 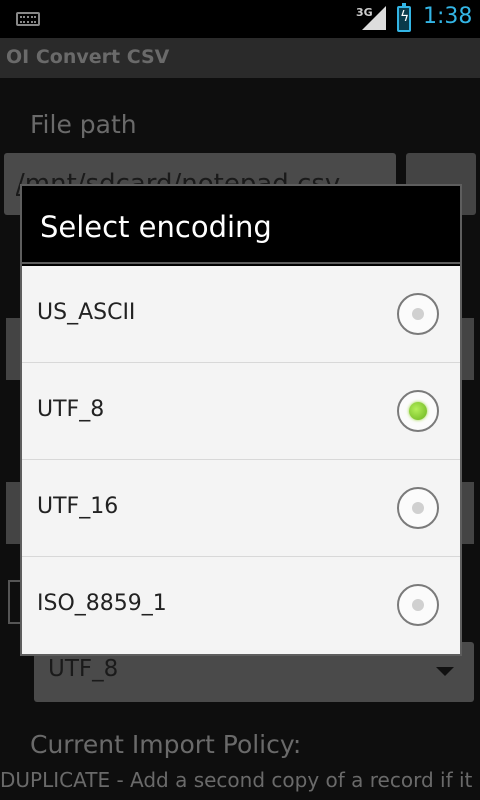 What do you see at coordinates (240, 58) in the screenshot?
I see `app-title-bar: OI Convert CSV` at bounding box center [240, 58].